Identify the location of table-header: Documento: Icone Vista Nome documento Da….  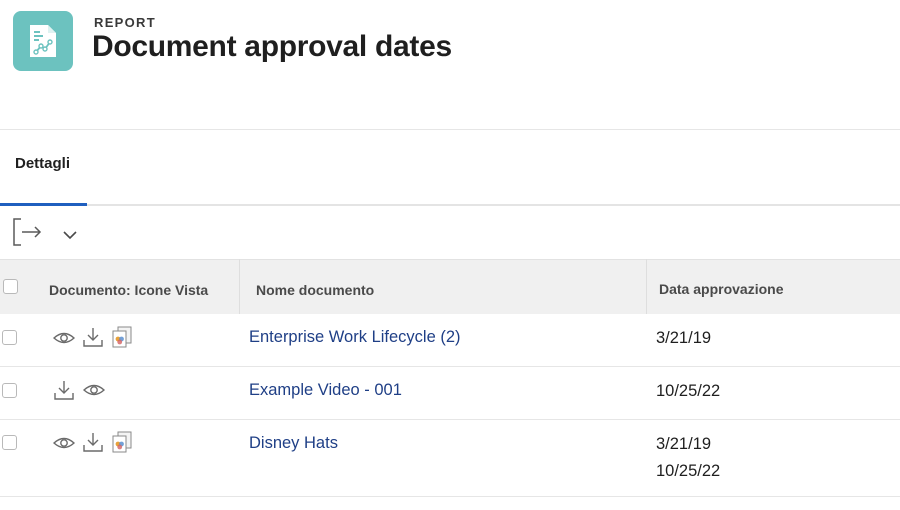
(450, 287).